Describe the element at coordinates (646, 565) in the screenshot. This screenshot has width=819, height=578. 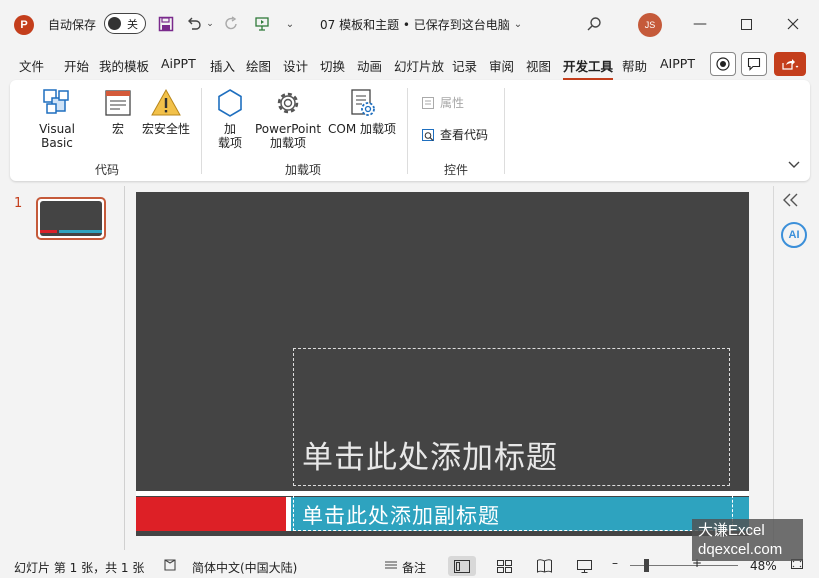
I see `zoom-slider-thumb` at that location.